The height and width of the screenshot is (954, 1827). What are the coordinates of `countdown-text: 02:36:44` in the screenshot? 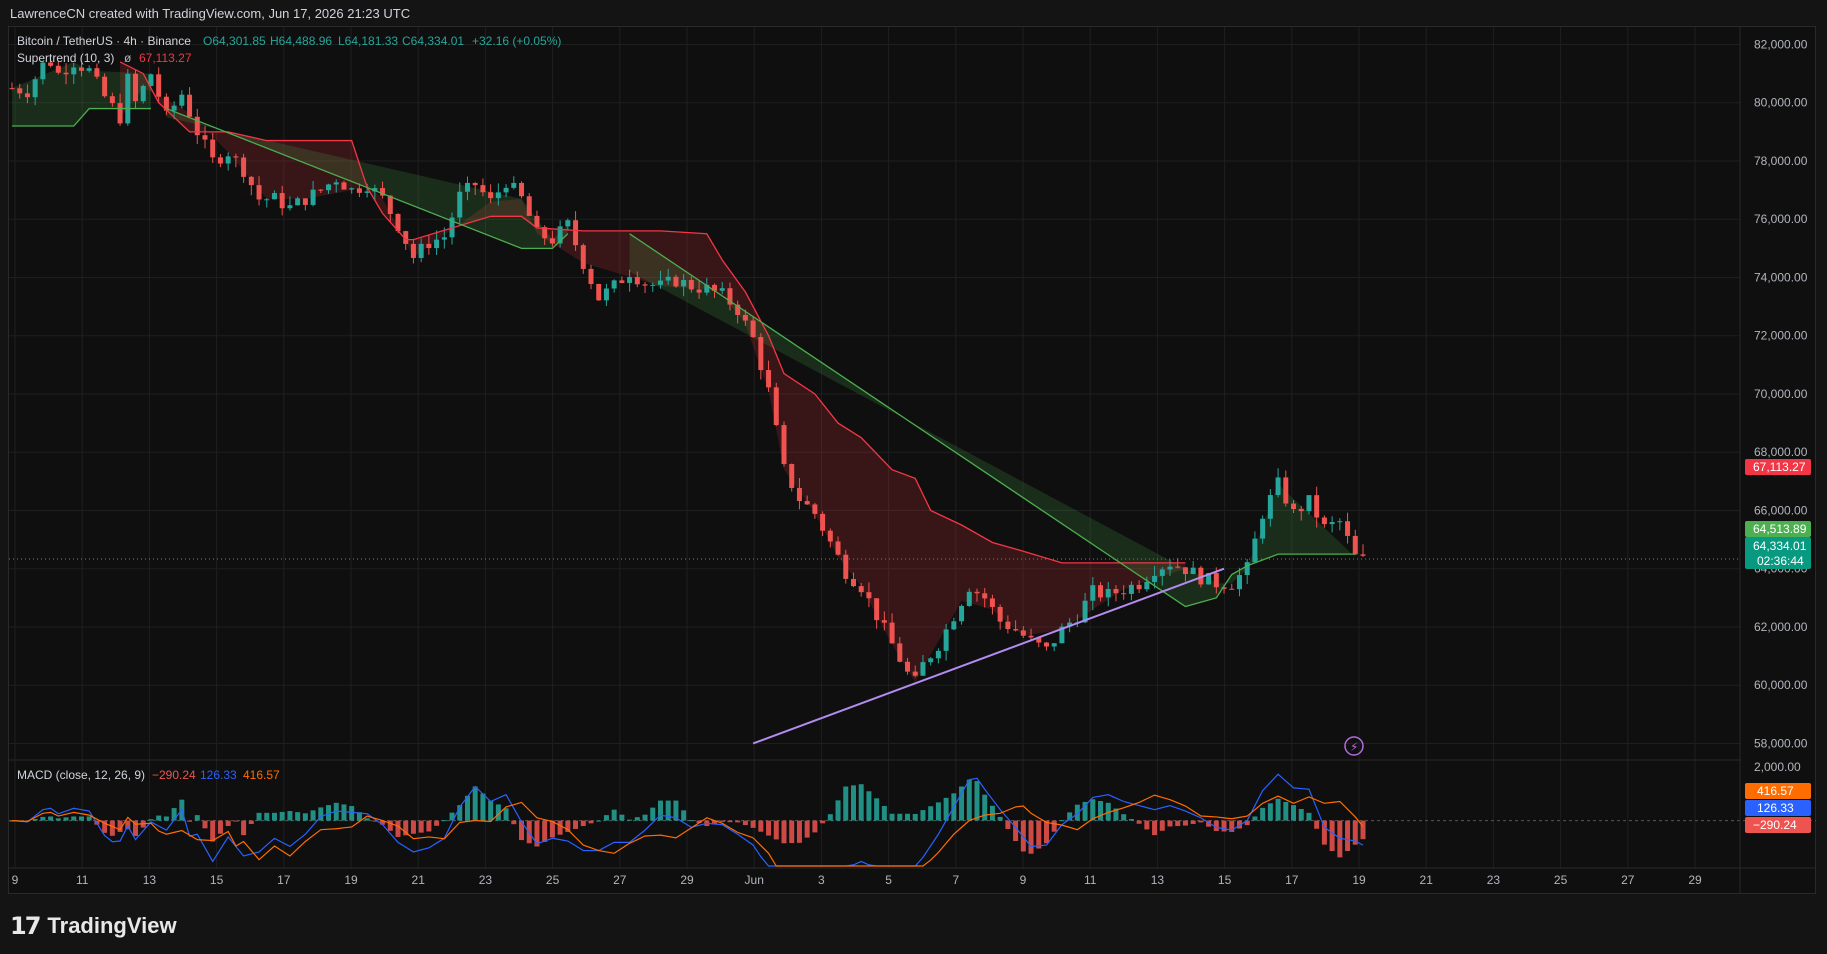 It's located at (1780, 561).